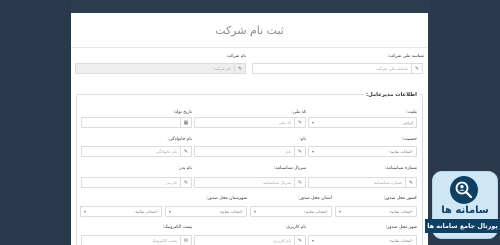 The width and height of the screenshot is (500, 245). I want to click on username-field: ✎ نام کاربری, so click(250, 240).